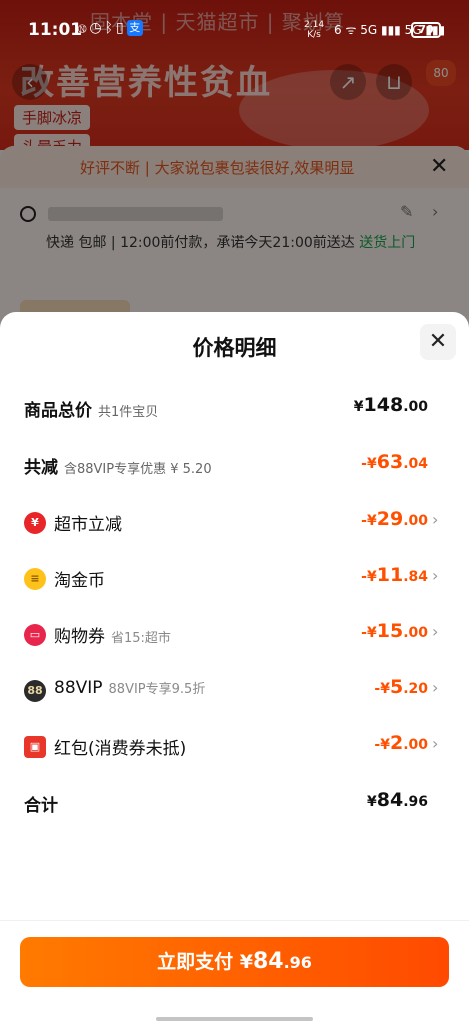 The image size is (469, 1024). I want to click on price-row-gold-coins: ≡ 淘金币 -¥11.84 ›, so click(234, 578).